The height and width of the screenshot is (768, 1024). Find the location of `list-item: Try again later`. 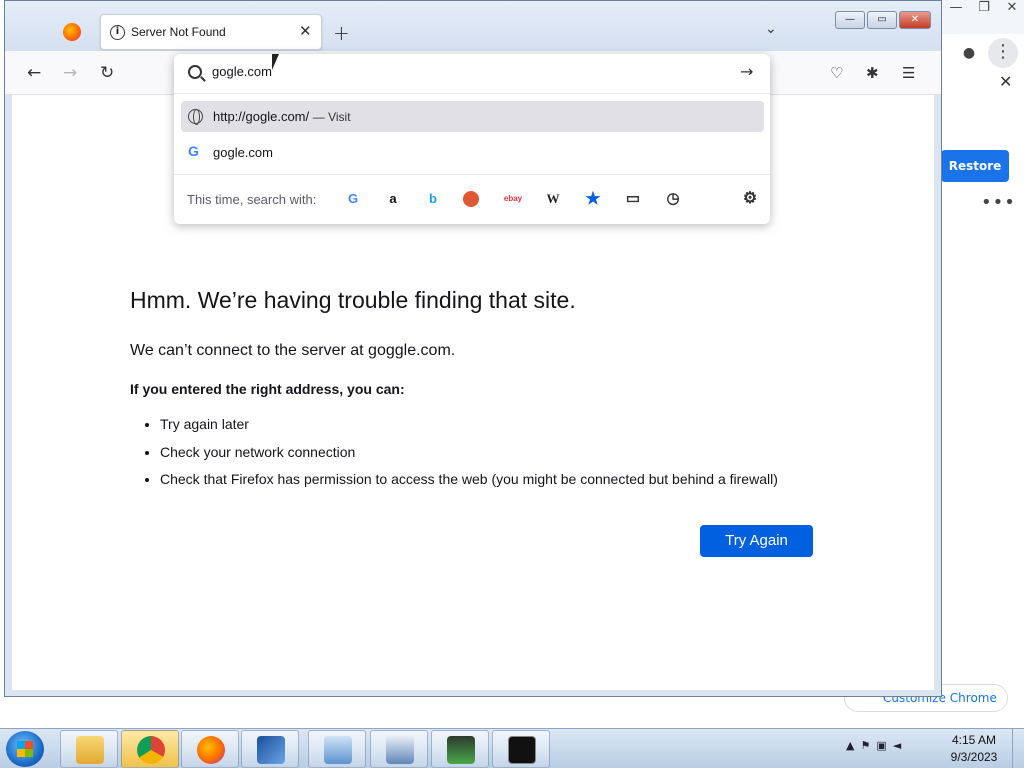

list-item: Try again later is located at coordinates (469, 427).